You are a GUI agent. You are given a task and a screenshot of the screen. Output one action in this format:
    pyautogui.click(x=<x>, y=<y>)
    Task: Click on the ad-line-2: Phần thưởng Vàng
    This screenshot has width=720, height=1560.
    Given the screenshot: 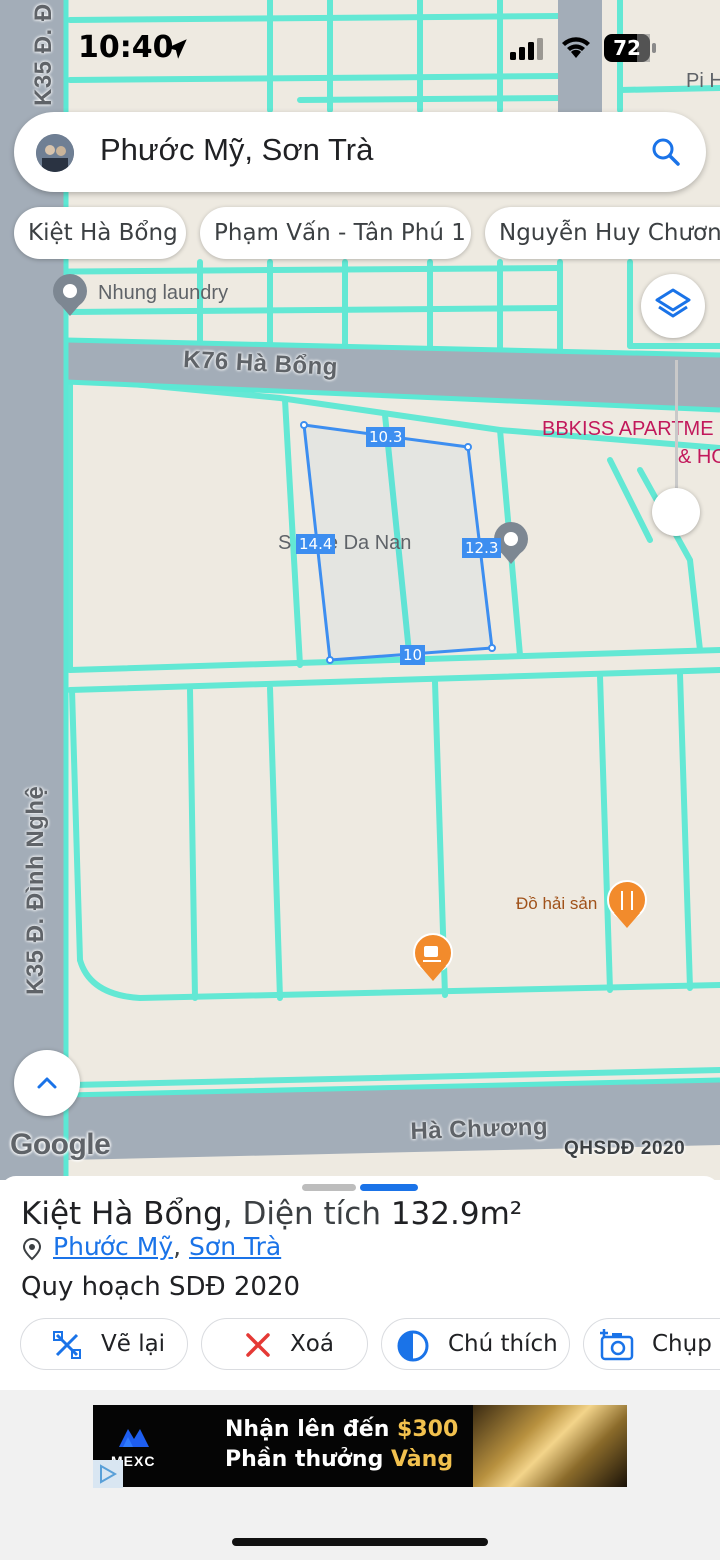 What is the action you would take?
    pyautogui.click(x=339, y=1459)
    